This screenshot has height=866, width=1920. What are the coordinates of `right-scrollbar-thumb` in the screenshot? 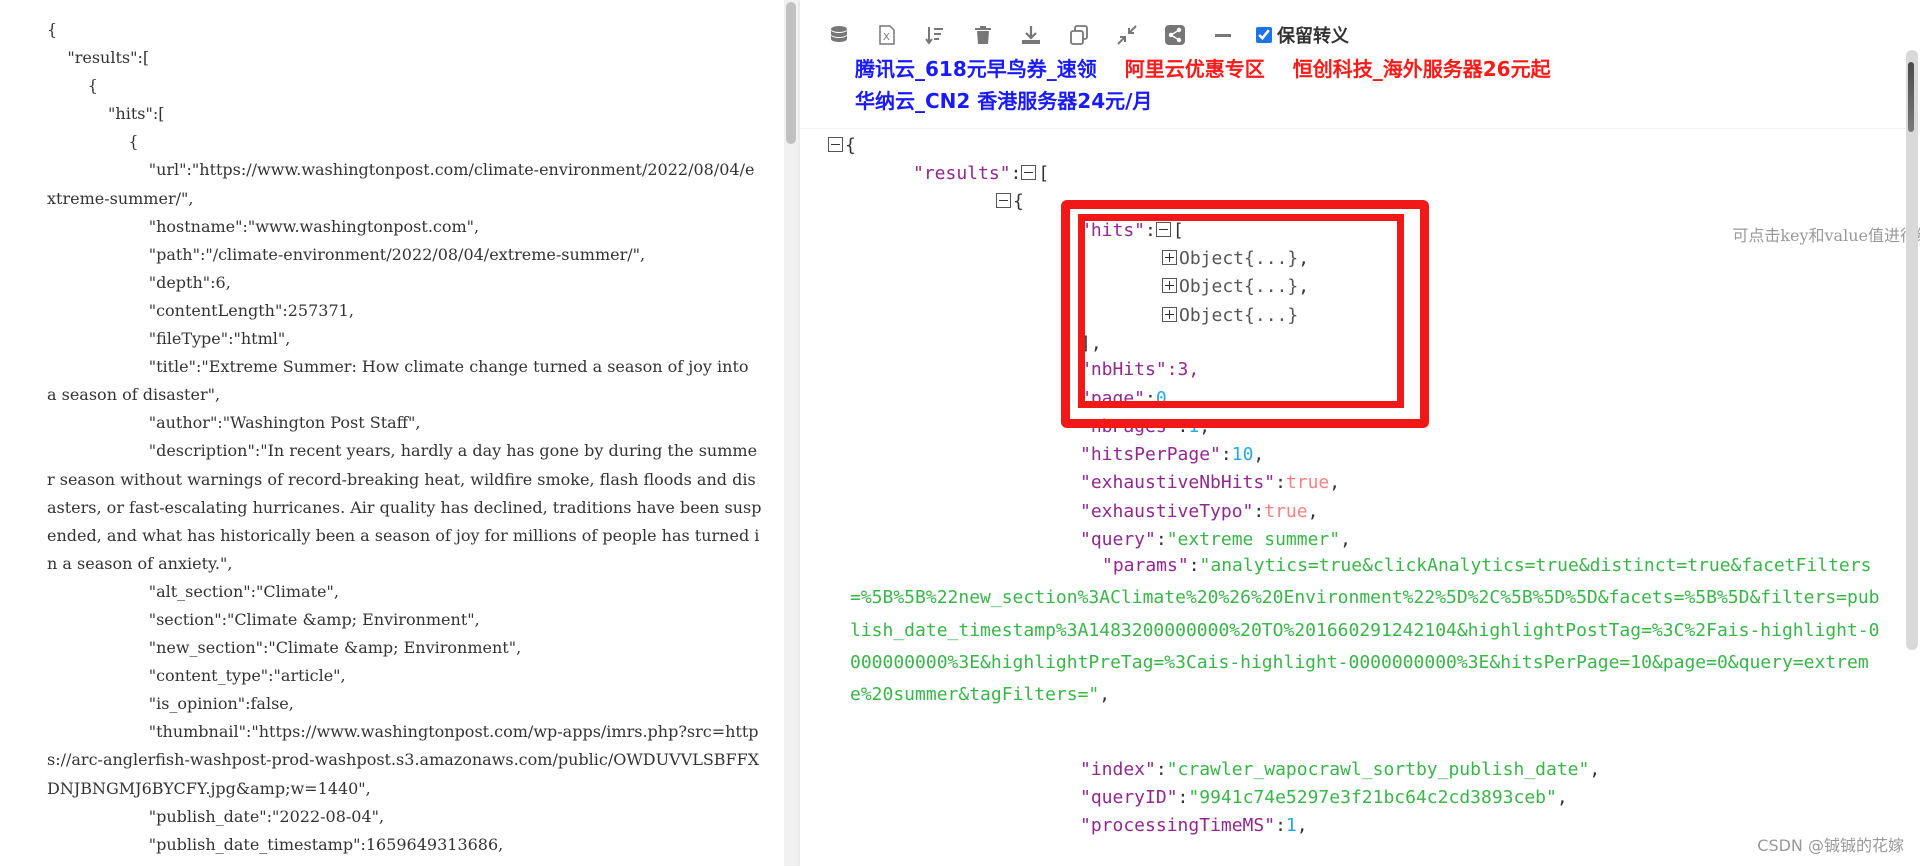 It's located at (1912, 350).